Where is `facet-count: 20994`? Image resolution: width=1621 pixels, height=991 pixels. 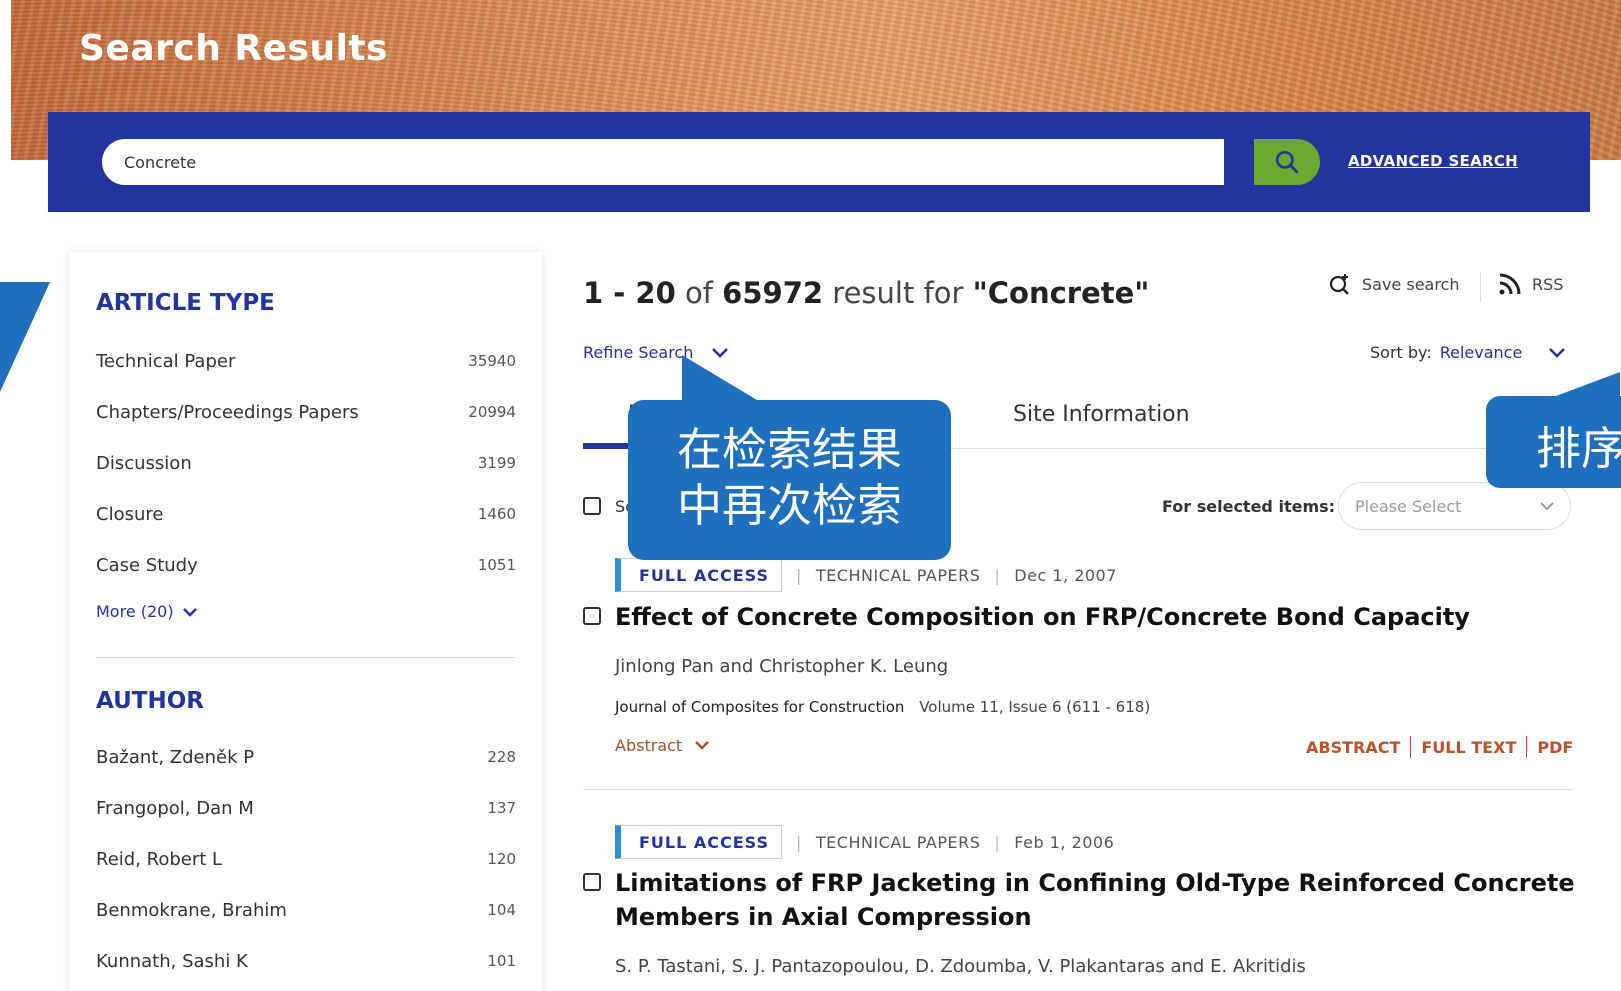 facet-count: 20994 is located at coordinates (492, 412).